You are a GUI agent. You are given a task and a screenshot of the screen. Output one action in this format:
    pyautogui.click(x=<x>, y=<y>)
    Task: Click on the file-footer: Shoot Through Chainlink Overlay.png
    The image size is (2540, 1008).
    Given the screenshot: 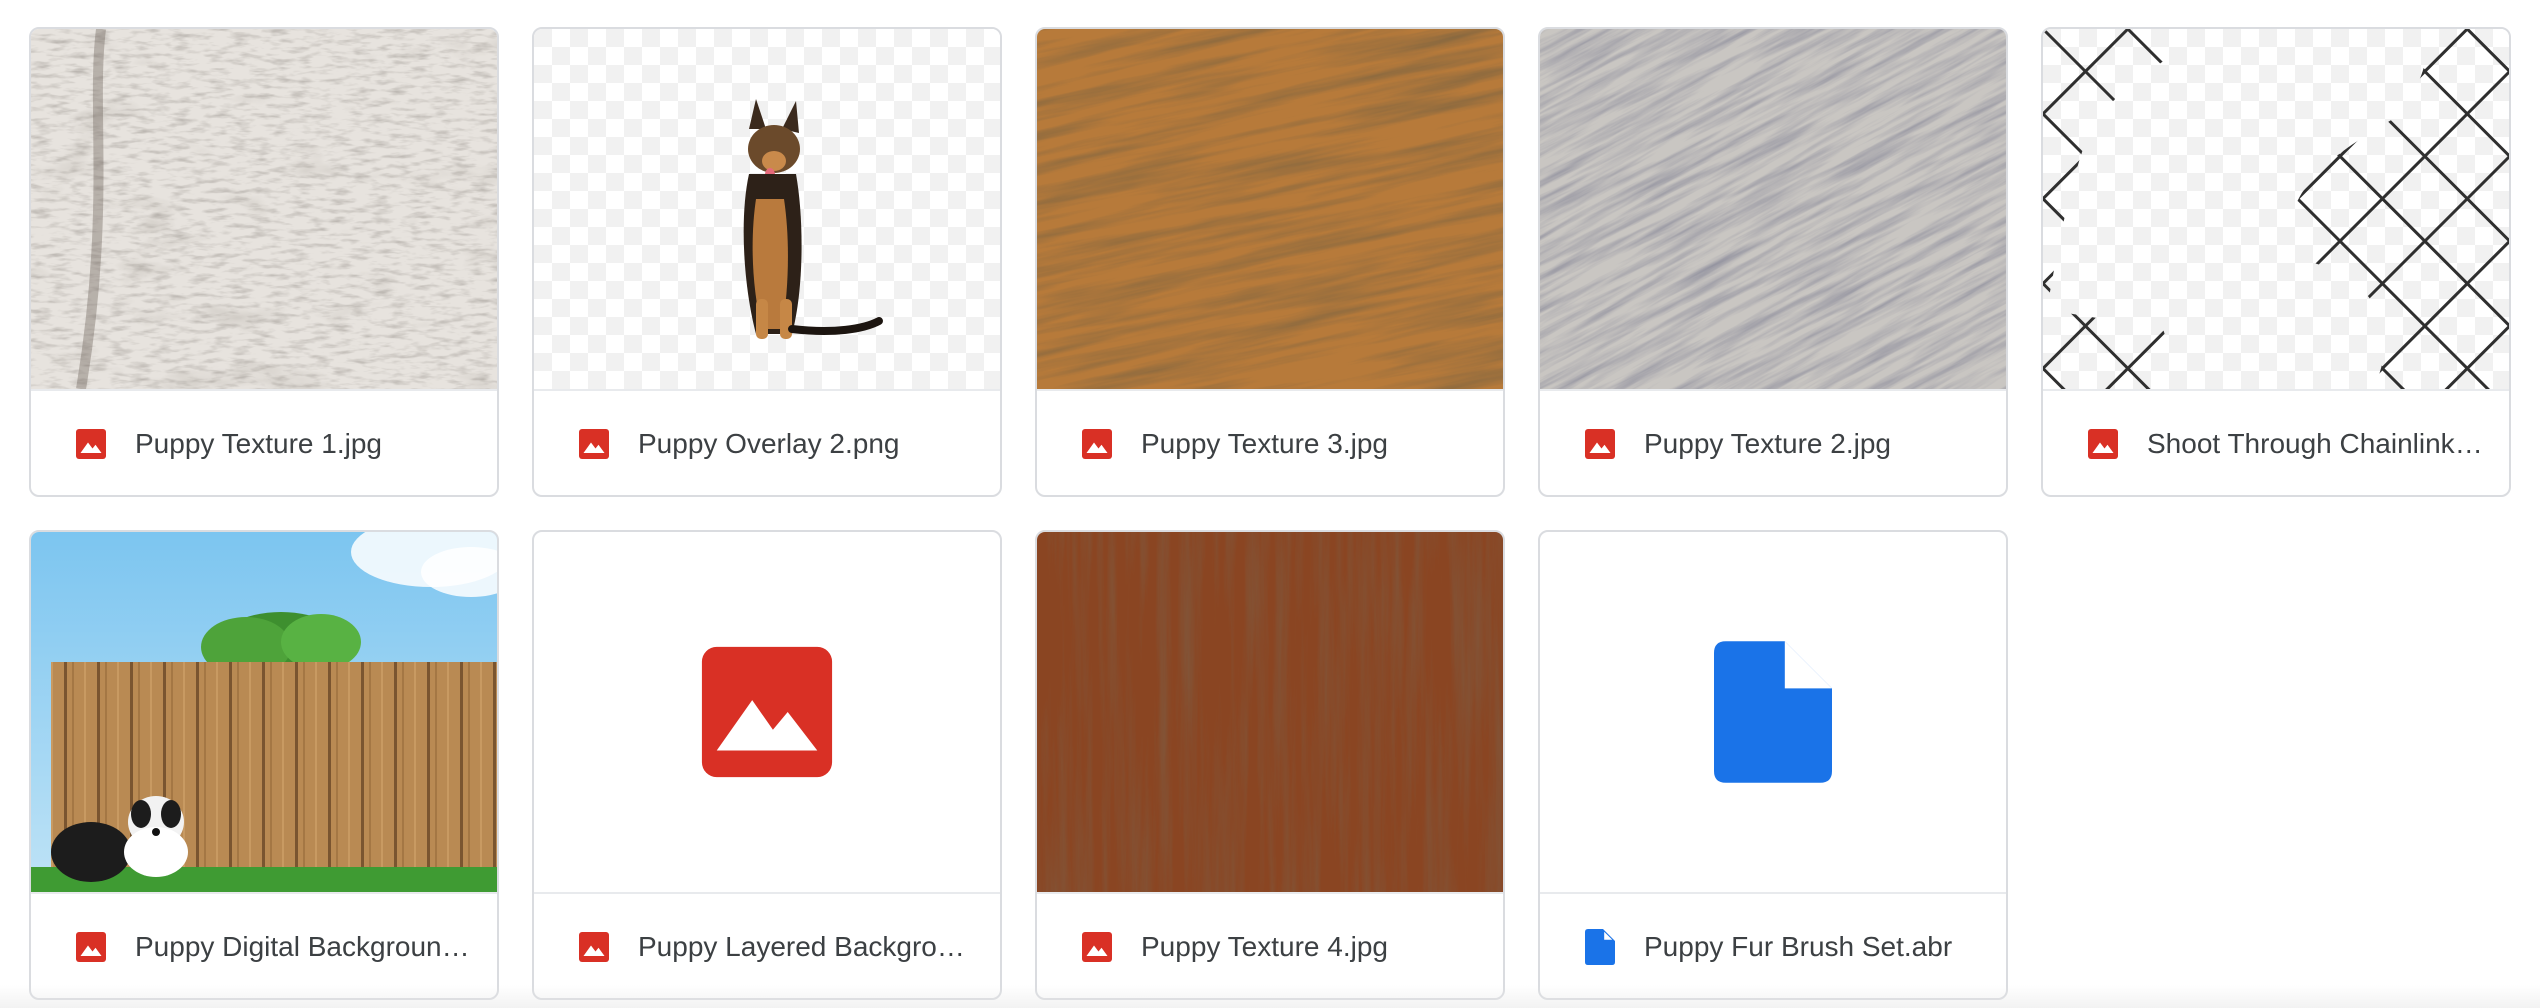 What is the action you would take?
    pyautogui.click(x=2276, y=442)
    